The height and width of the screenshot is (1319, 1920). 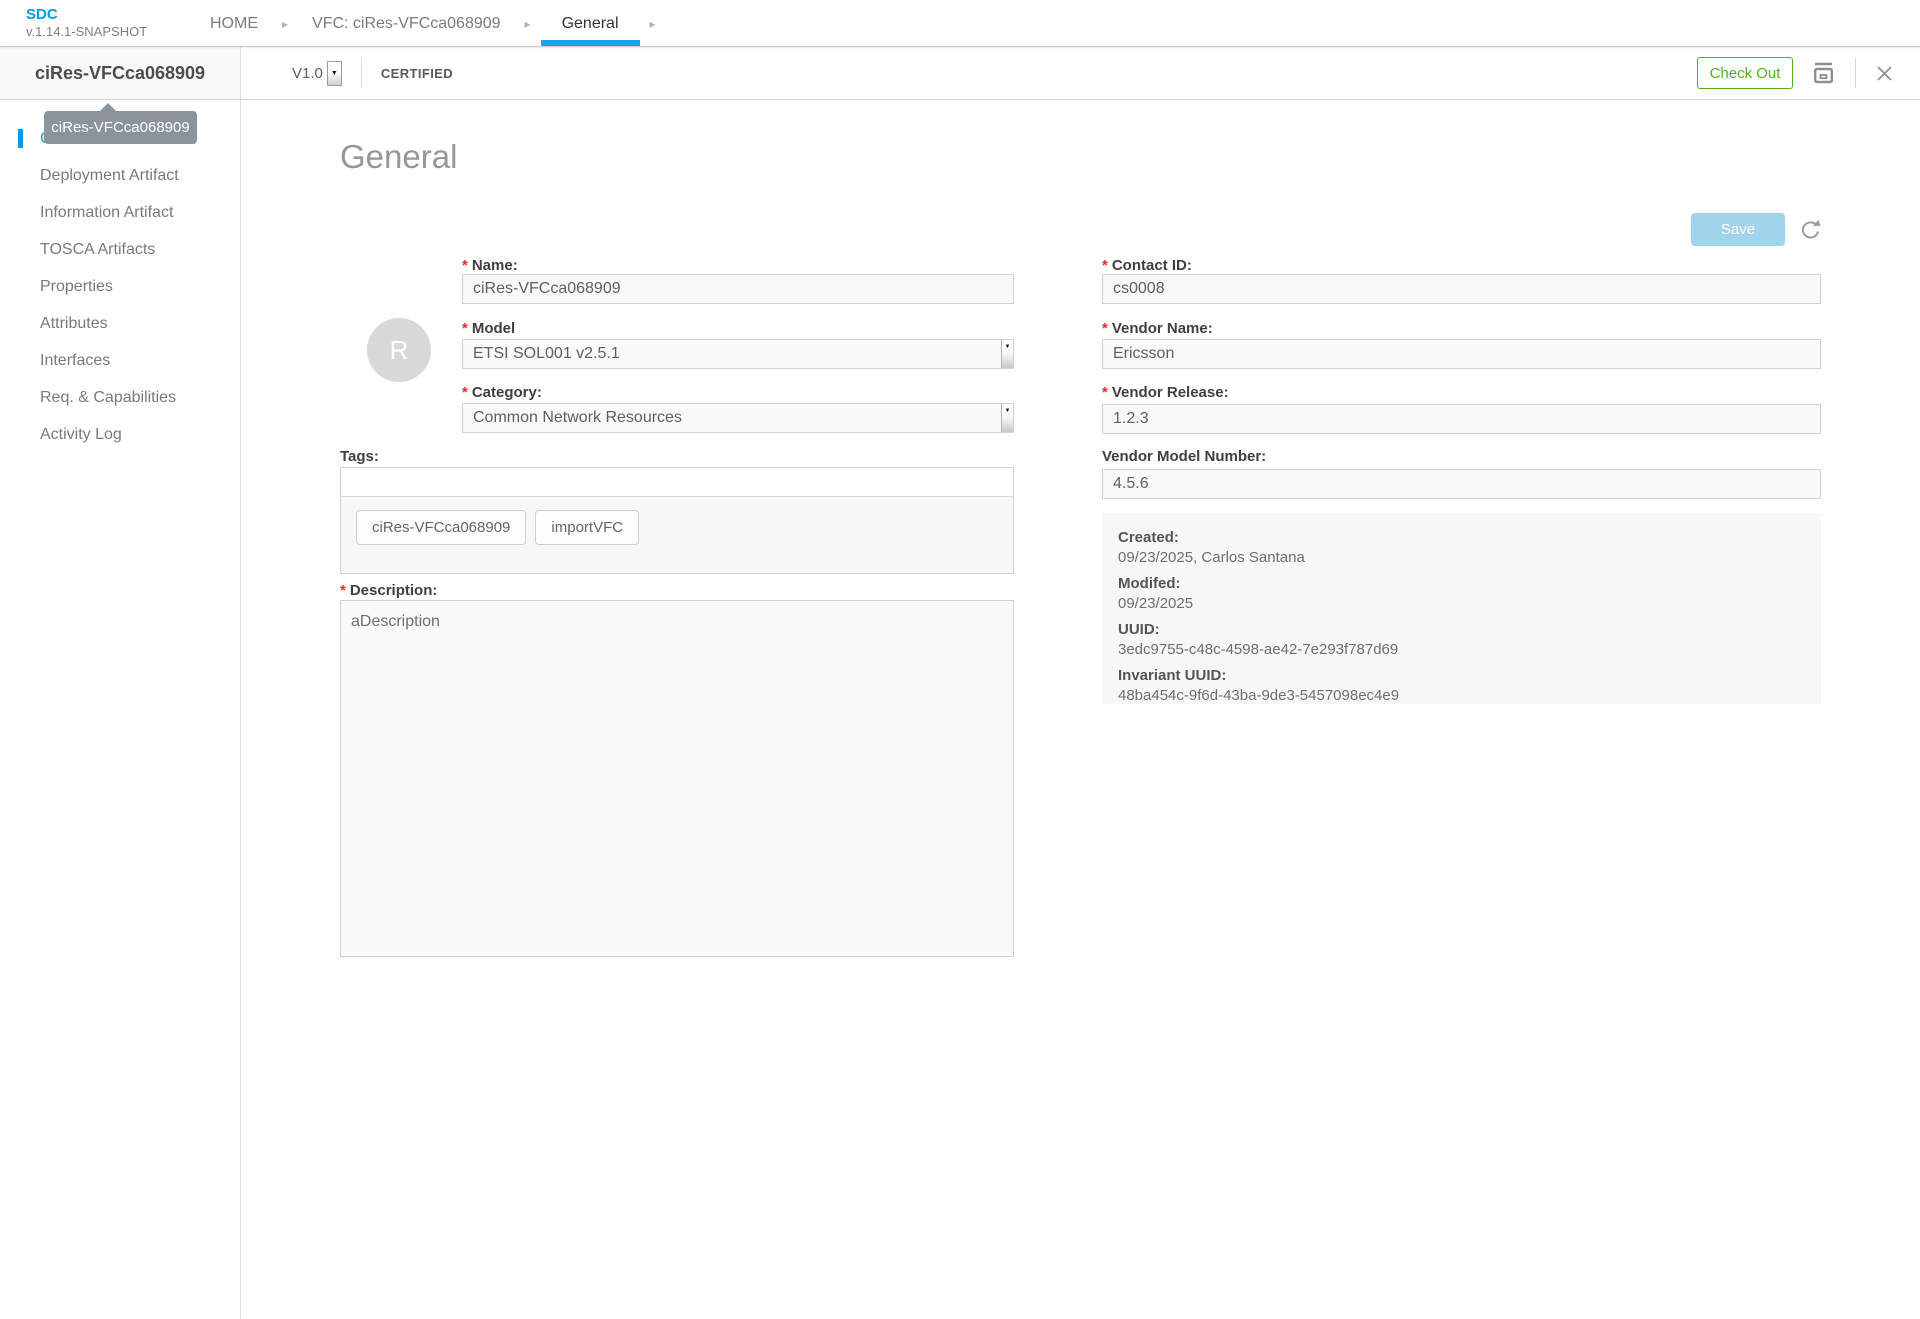 What do you see at coordinates (406, 23) in the screenshot?
I see `breadcrumb-vfc: VFC: ciRes-VFCca068909` at bounding box center [406, 23].